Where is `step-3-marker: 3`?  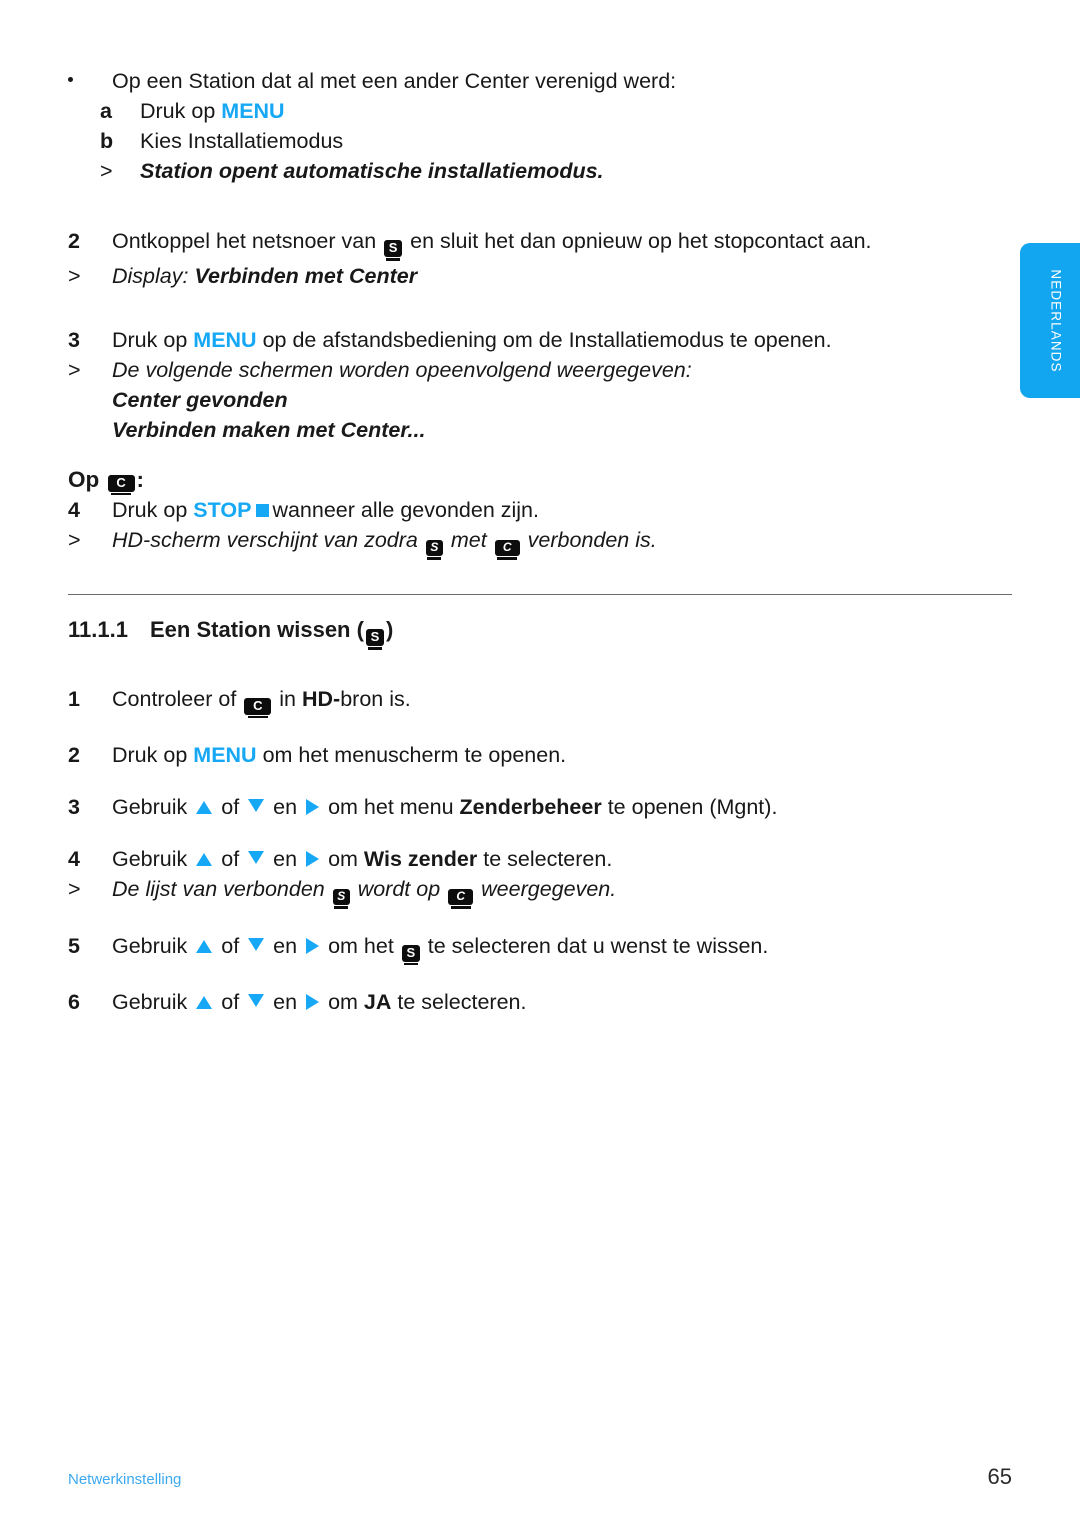
step-3-marker: 3 is located at coordinates (74, 339).